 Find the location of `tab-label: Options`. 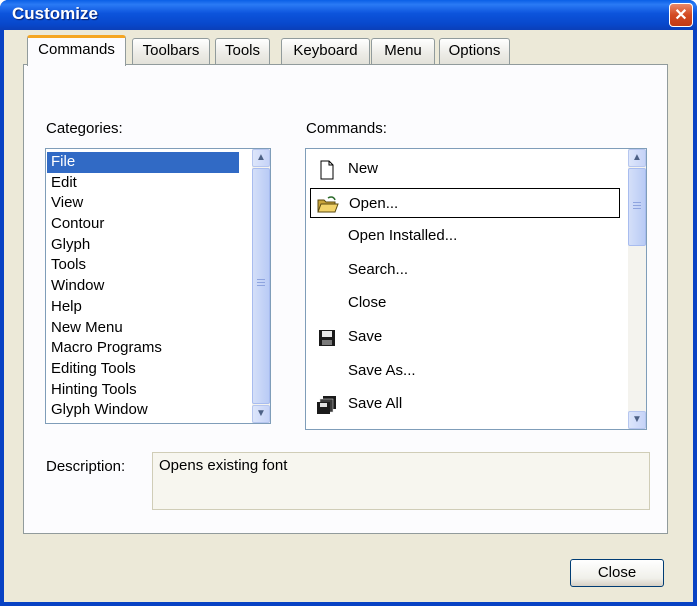

tab-label: Options is located at coordinates (474, 50).